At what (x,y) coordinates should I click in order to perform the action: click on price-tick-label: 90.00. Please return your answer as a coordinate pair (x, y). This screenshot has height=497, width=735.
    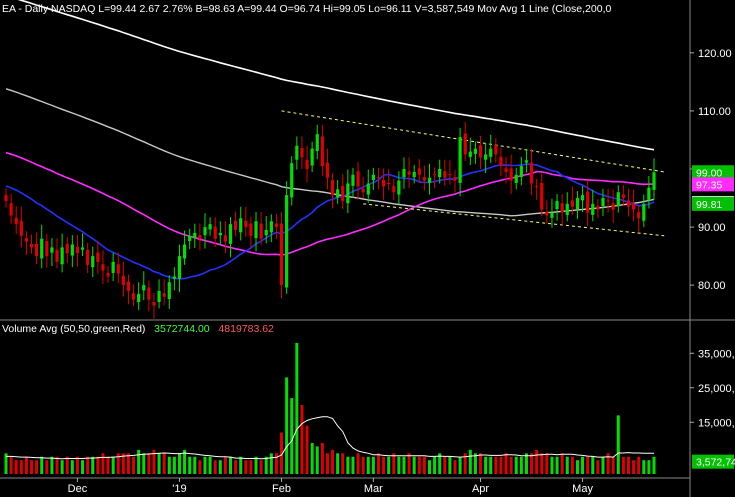
    Looking at the image, I should click on (712, 228).